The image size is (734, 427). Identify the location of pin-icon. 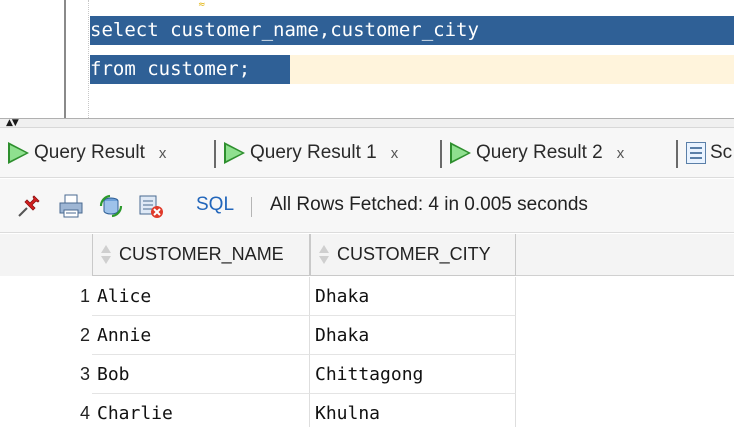
(29, 206).